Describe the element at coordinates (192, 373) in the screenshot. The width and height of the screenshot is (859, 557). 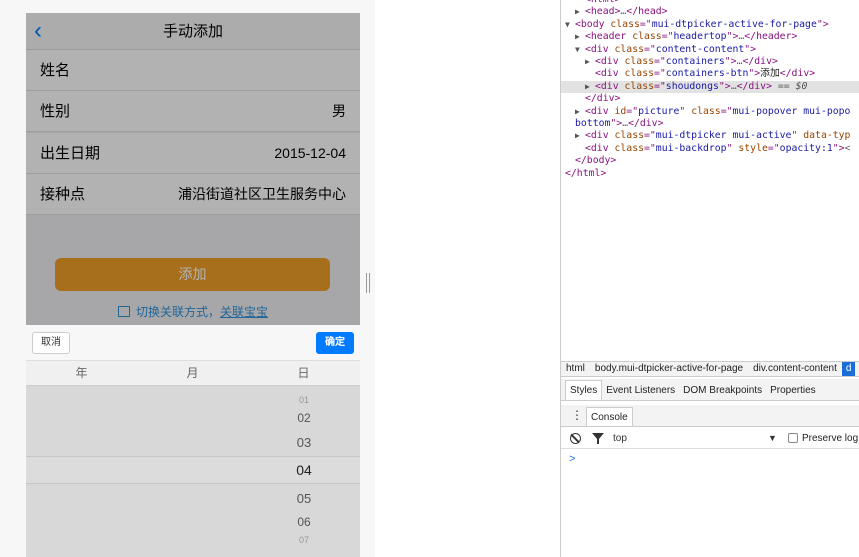
I see `month-header: 月` at that location.